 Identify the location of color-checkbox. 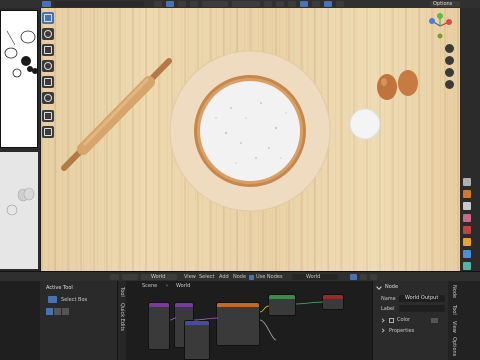
(391, 320).